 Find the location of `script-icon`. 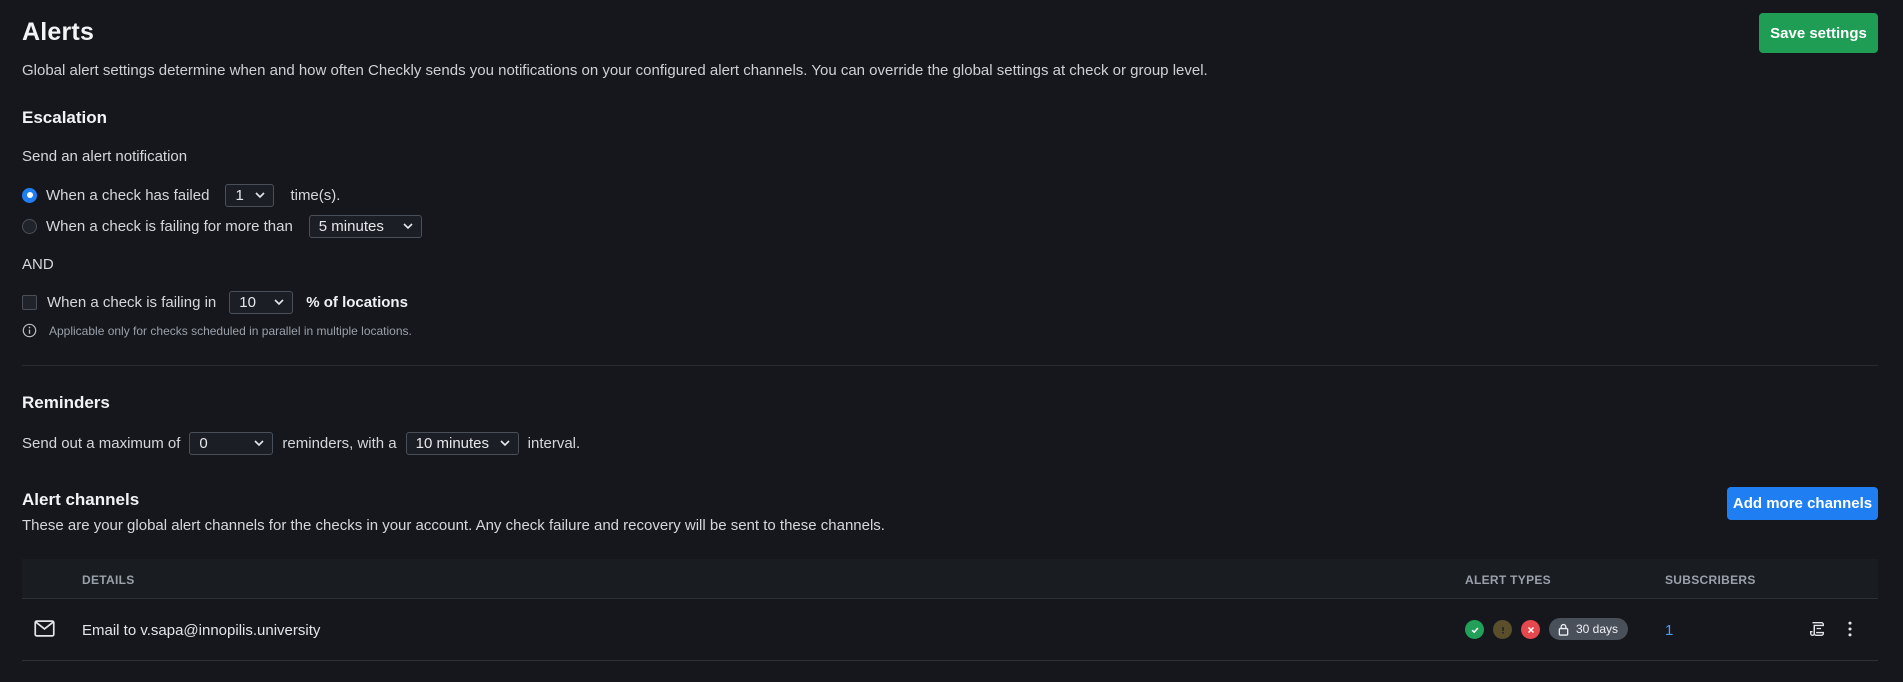

script-icon is located at coordinates (1817, 629).